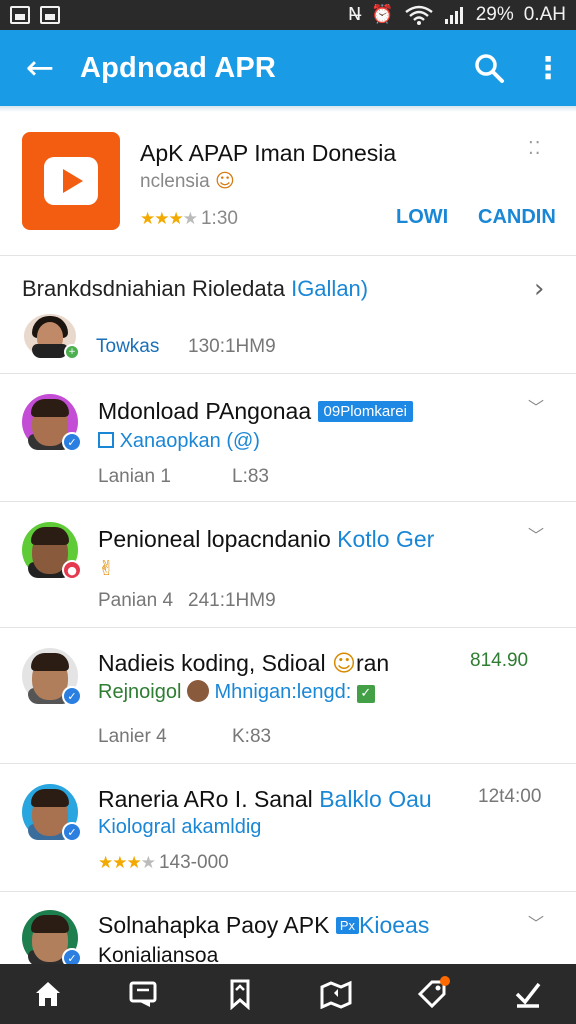 The width and height of the screenshot is (576, 1024). I want to click on item-title: Mdonload PAngonaa 09Plomkarei, so click(255, 411).